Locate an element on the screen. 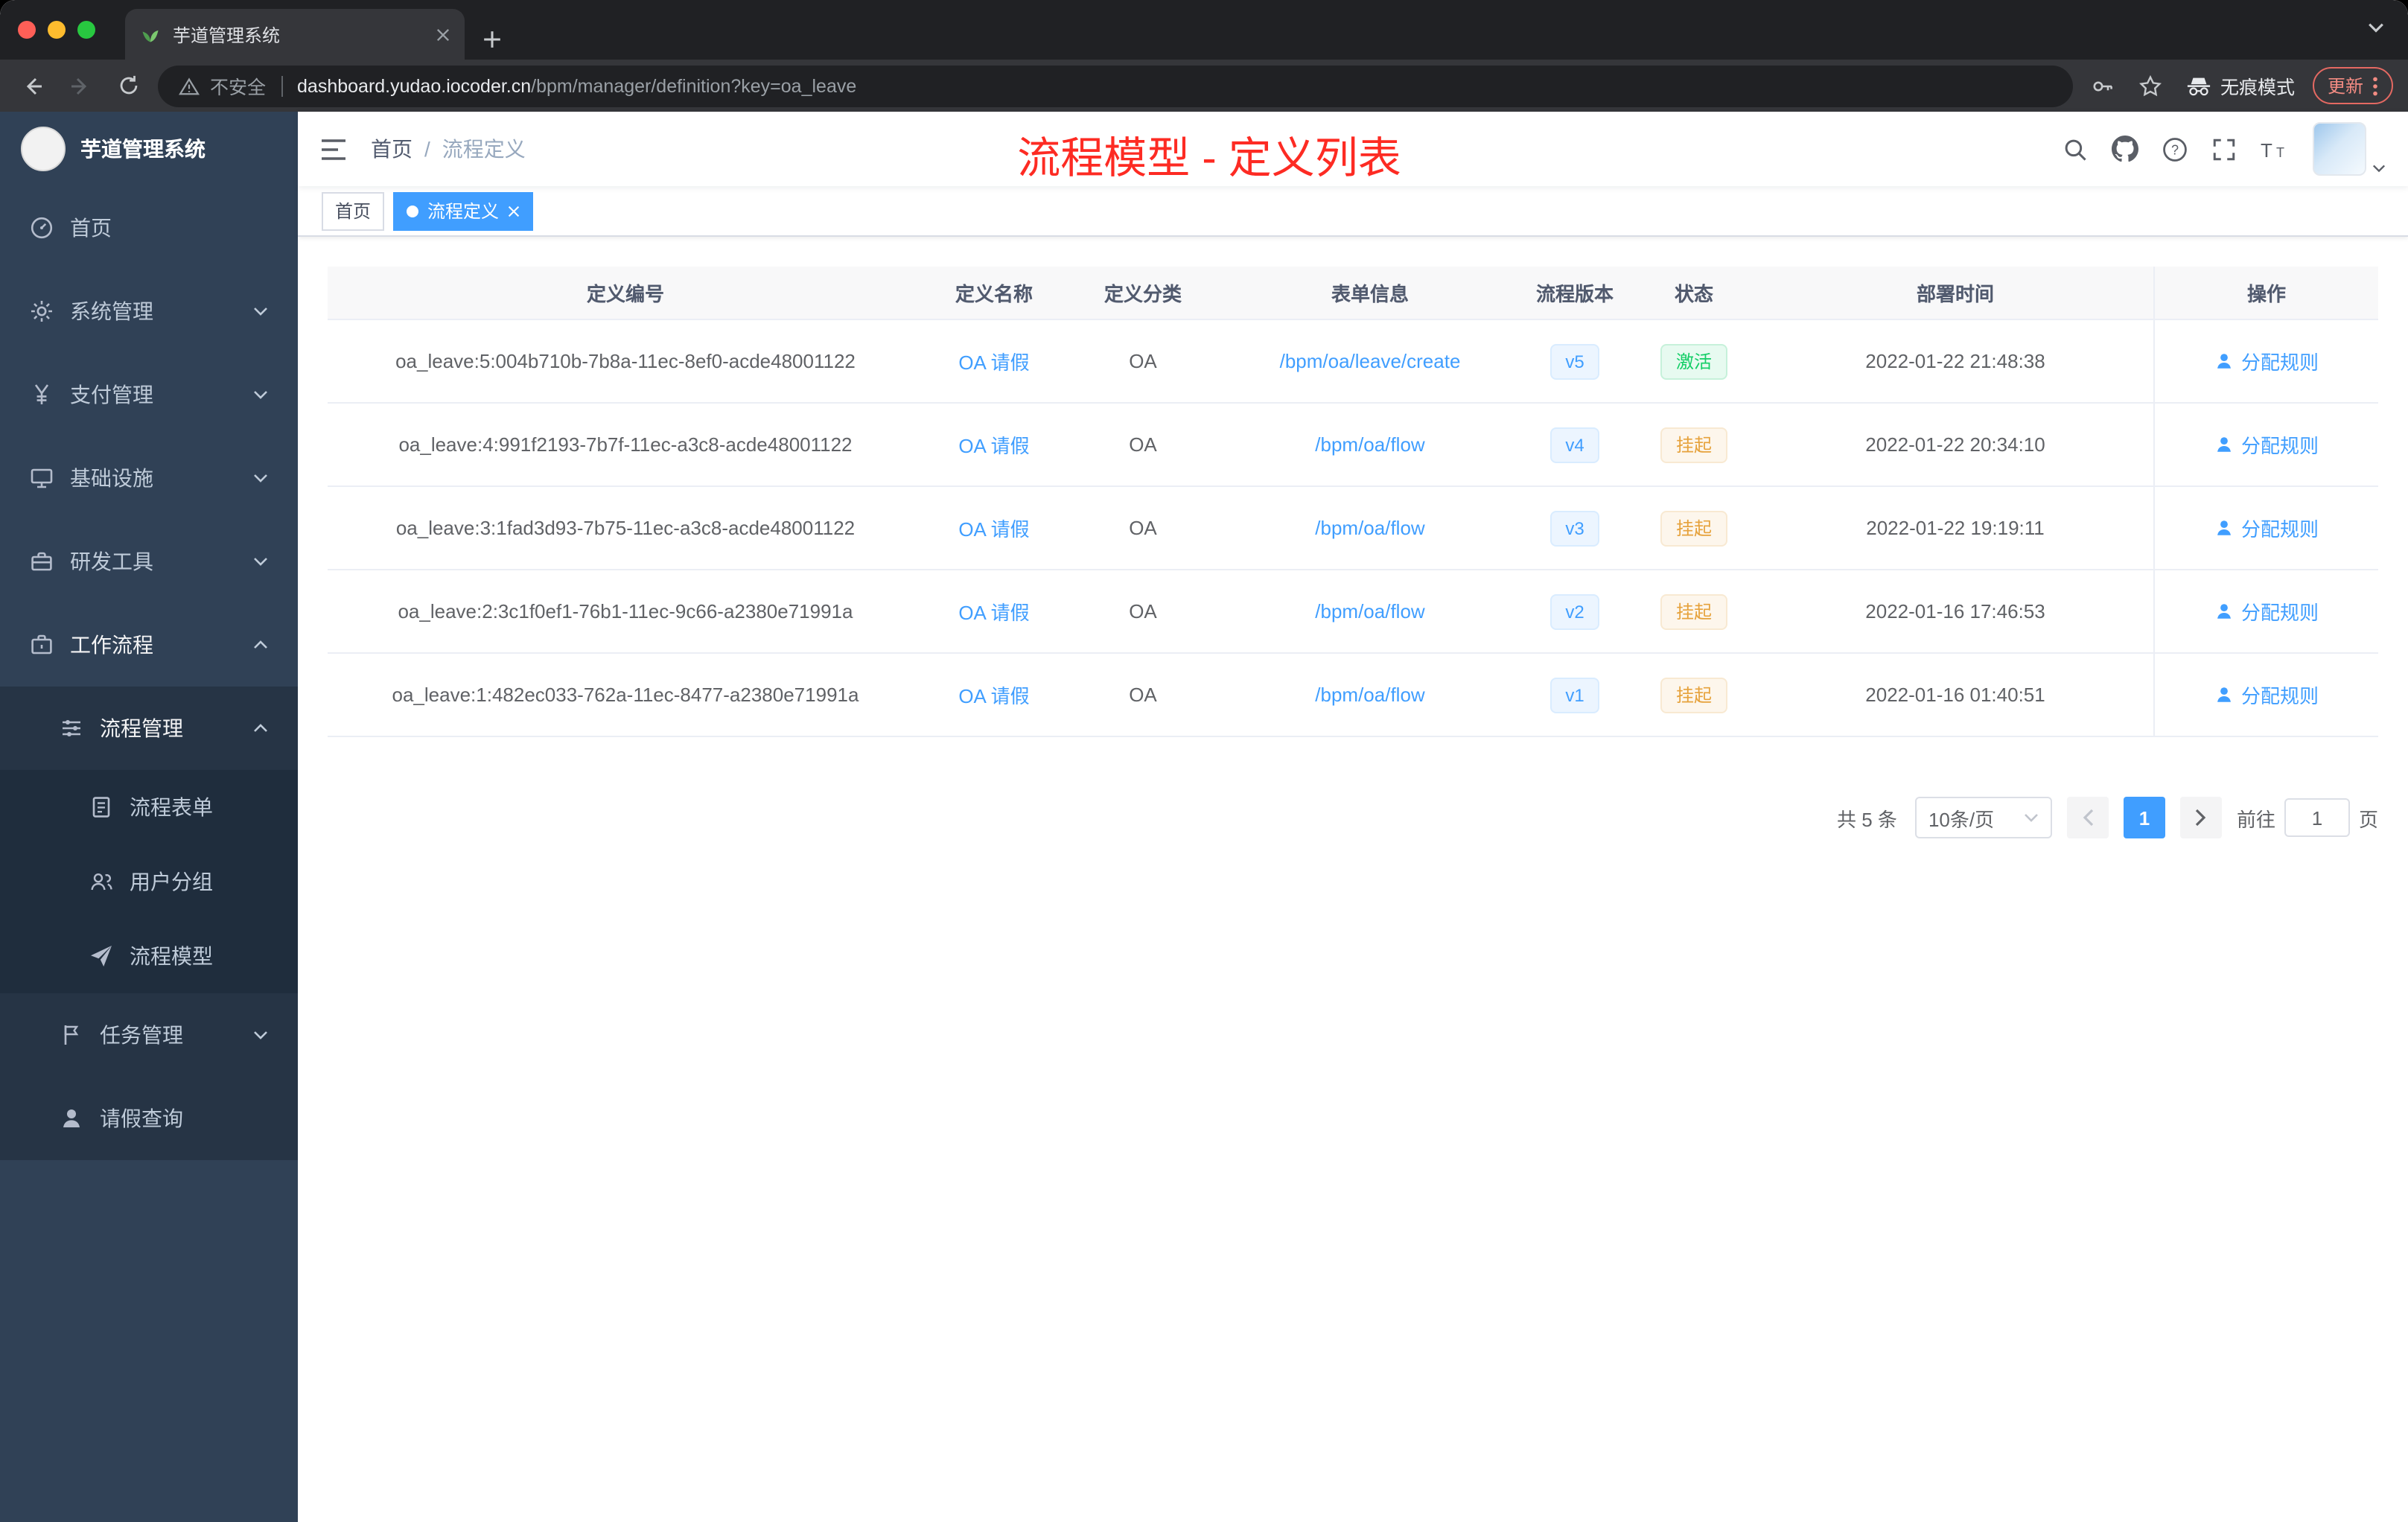 The height and width of the screenshot is (1522, 2408). tag-process-definition: 流程定义 is located at coordinates (463, 210).